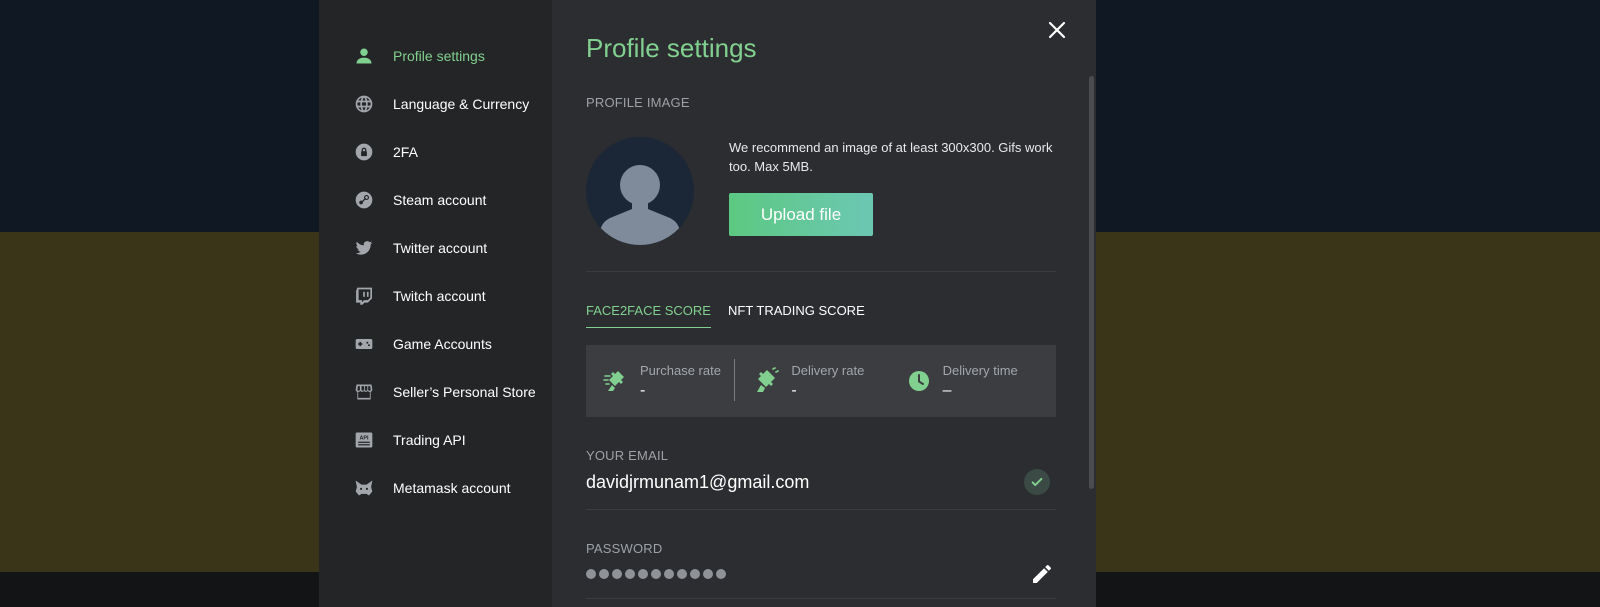 The image size is (1600, 607). Describe the element at coordinates (461, 104) in the screenshot. I see `sidebar-item-label: Language & Currency` at that location.